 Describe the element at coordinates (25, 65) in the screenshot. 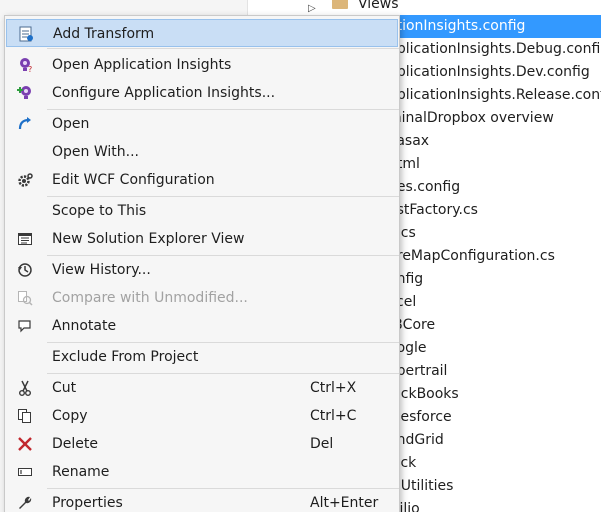

I see `application-insights-icon: ?` at that location.